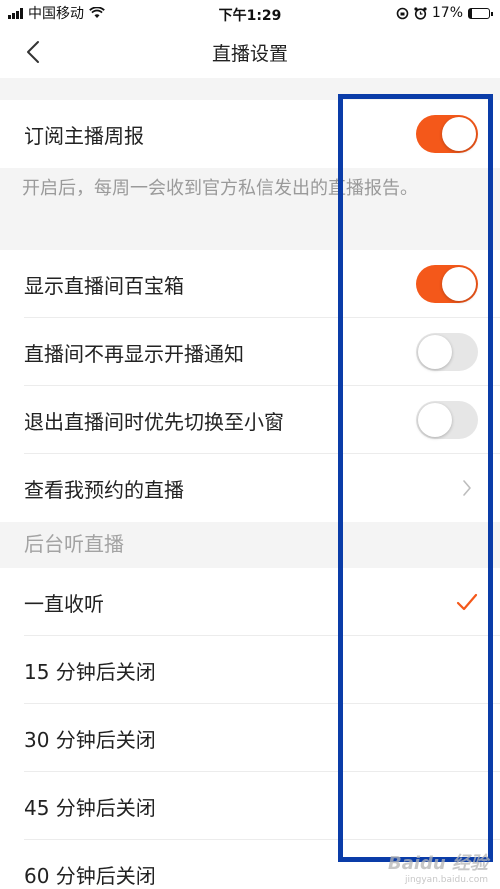 This screenshot has width=500, height=889. I want to click on battery-icon, so click(480, 13).